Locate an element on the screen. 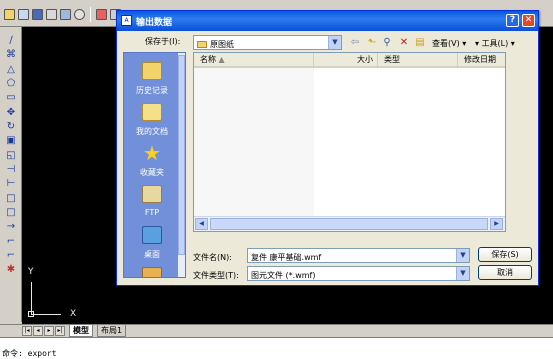 This screenshot has height=359, width=553. stretch-icon: ◱ is located at coordinates (11, 156).